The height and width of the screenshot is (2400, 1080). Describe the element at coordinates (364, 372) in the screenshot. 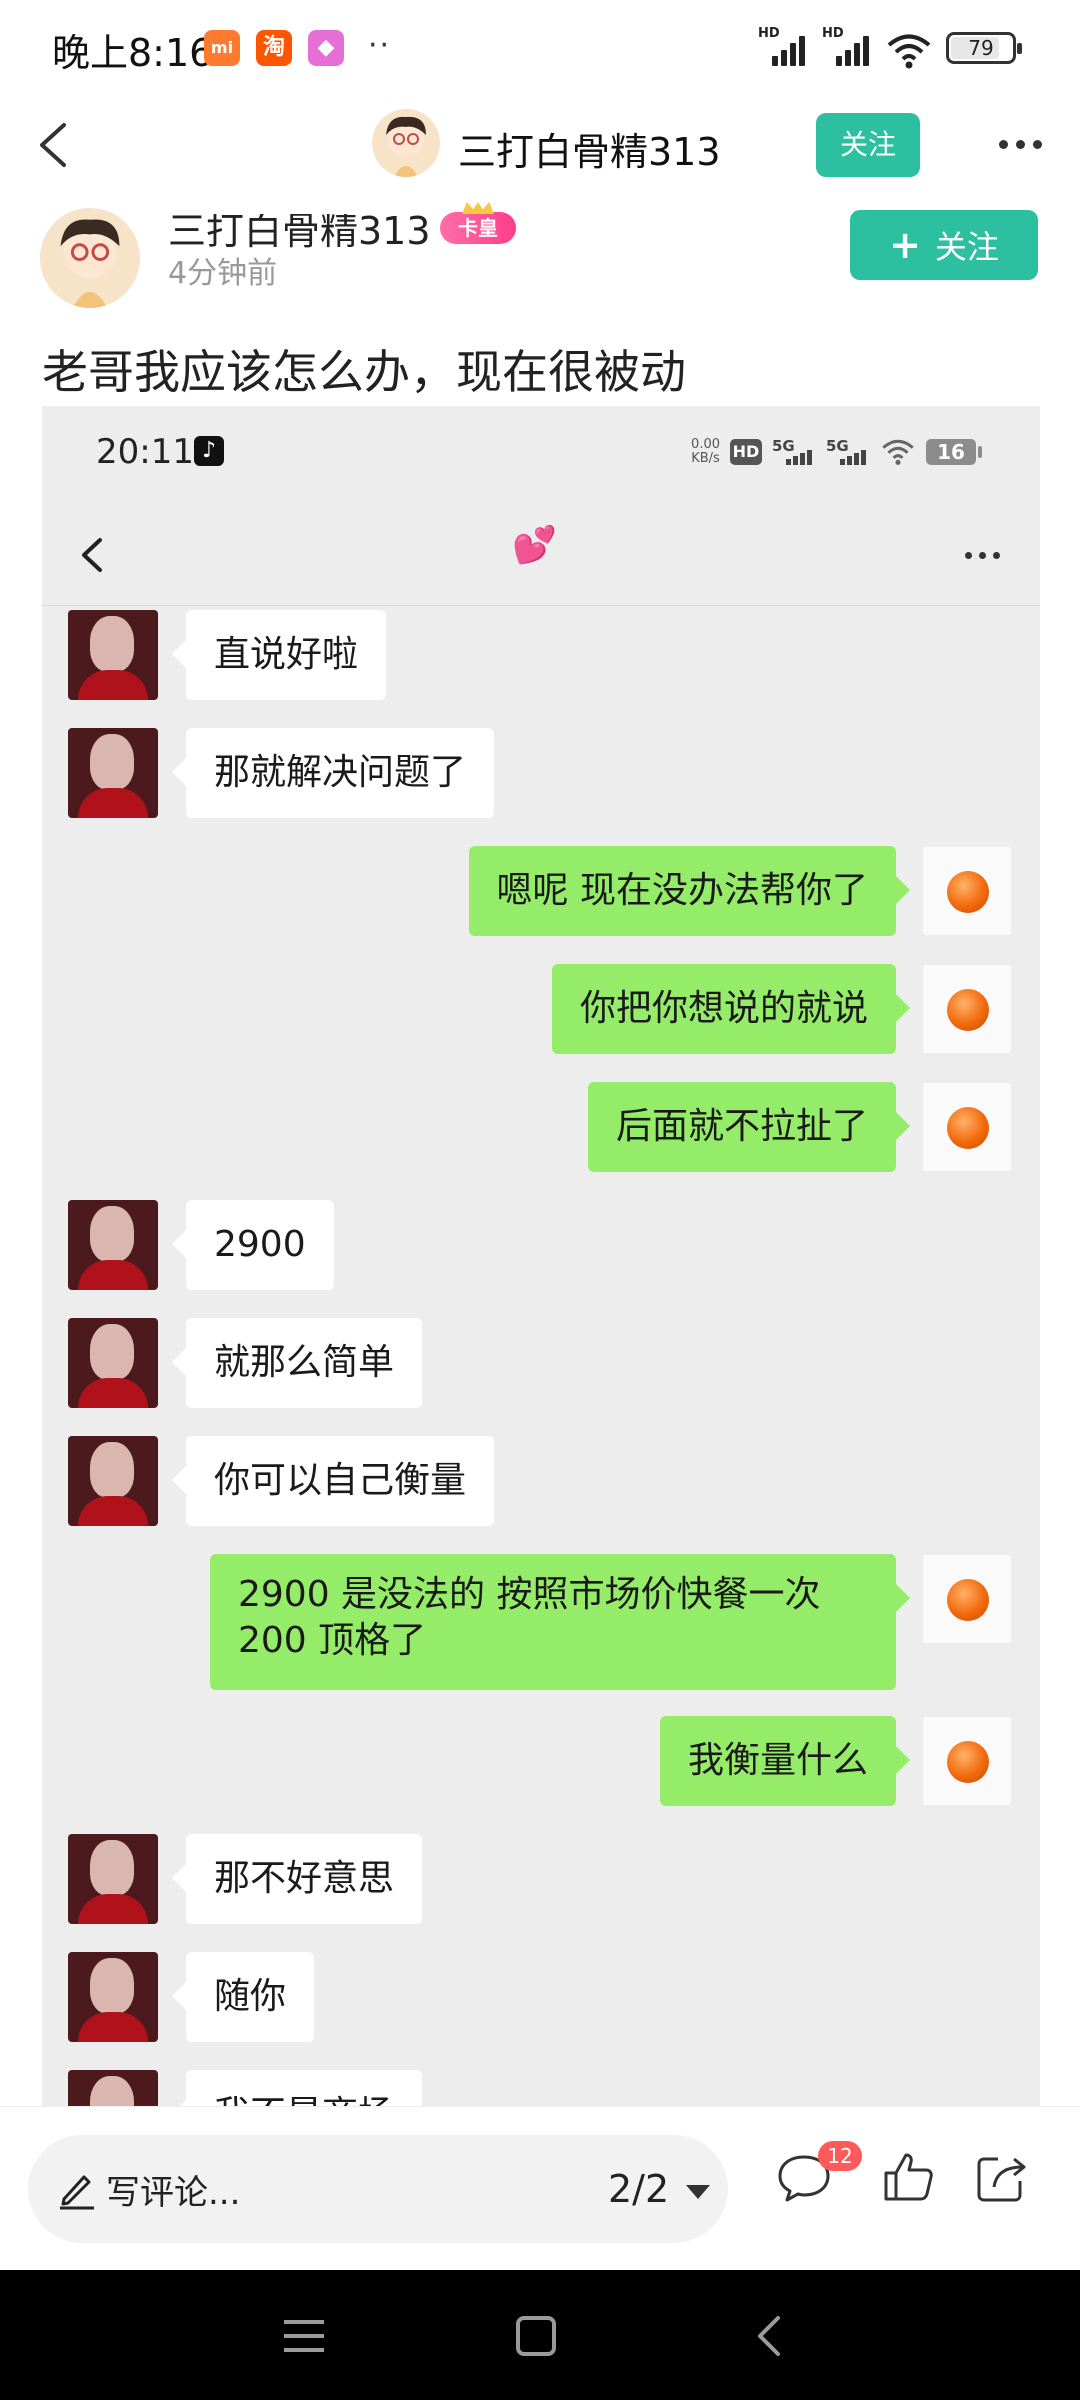

I see `post-title: 老哥我应该怎么办，现在很被动` at that location.